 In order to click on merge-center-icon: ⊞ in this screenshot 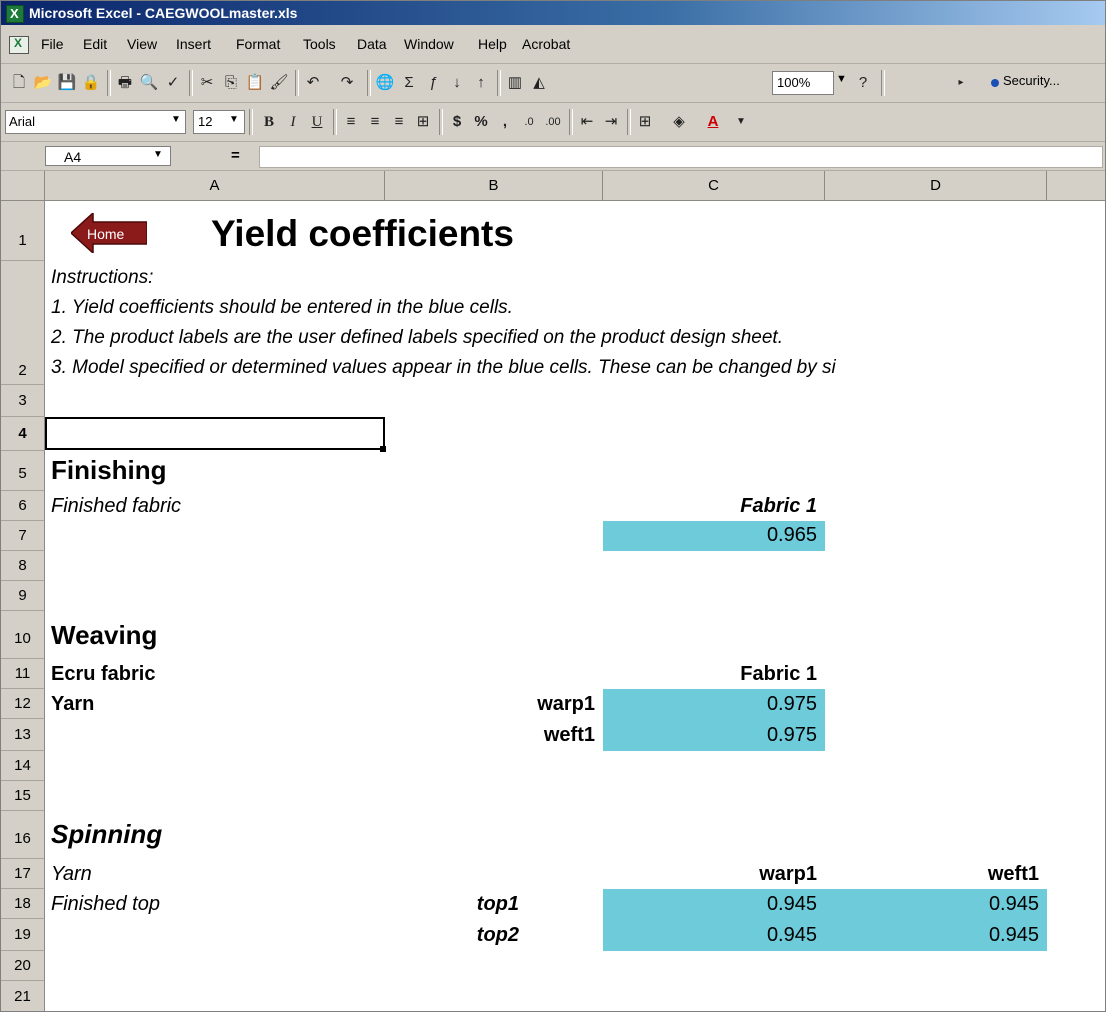, I will do `click(423, 122)`.